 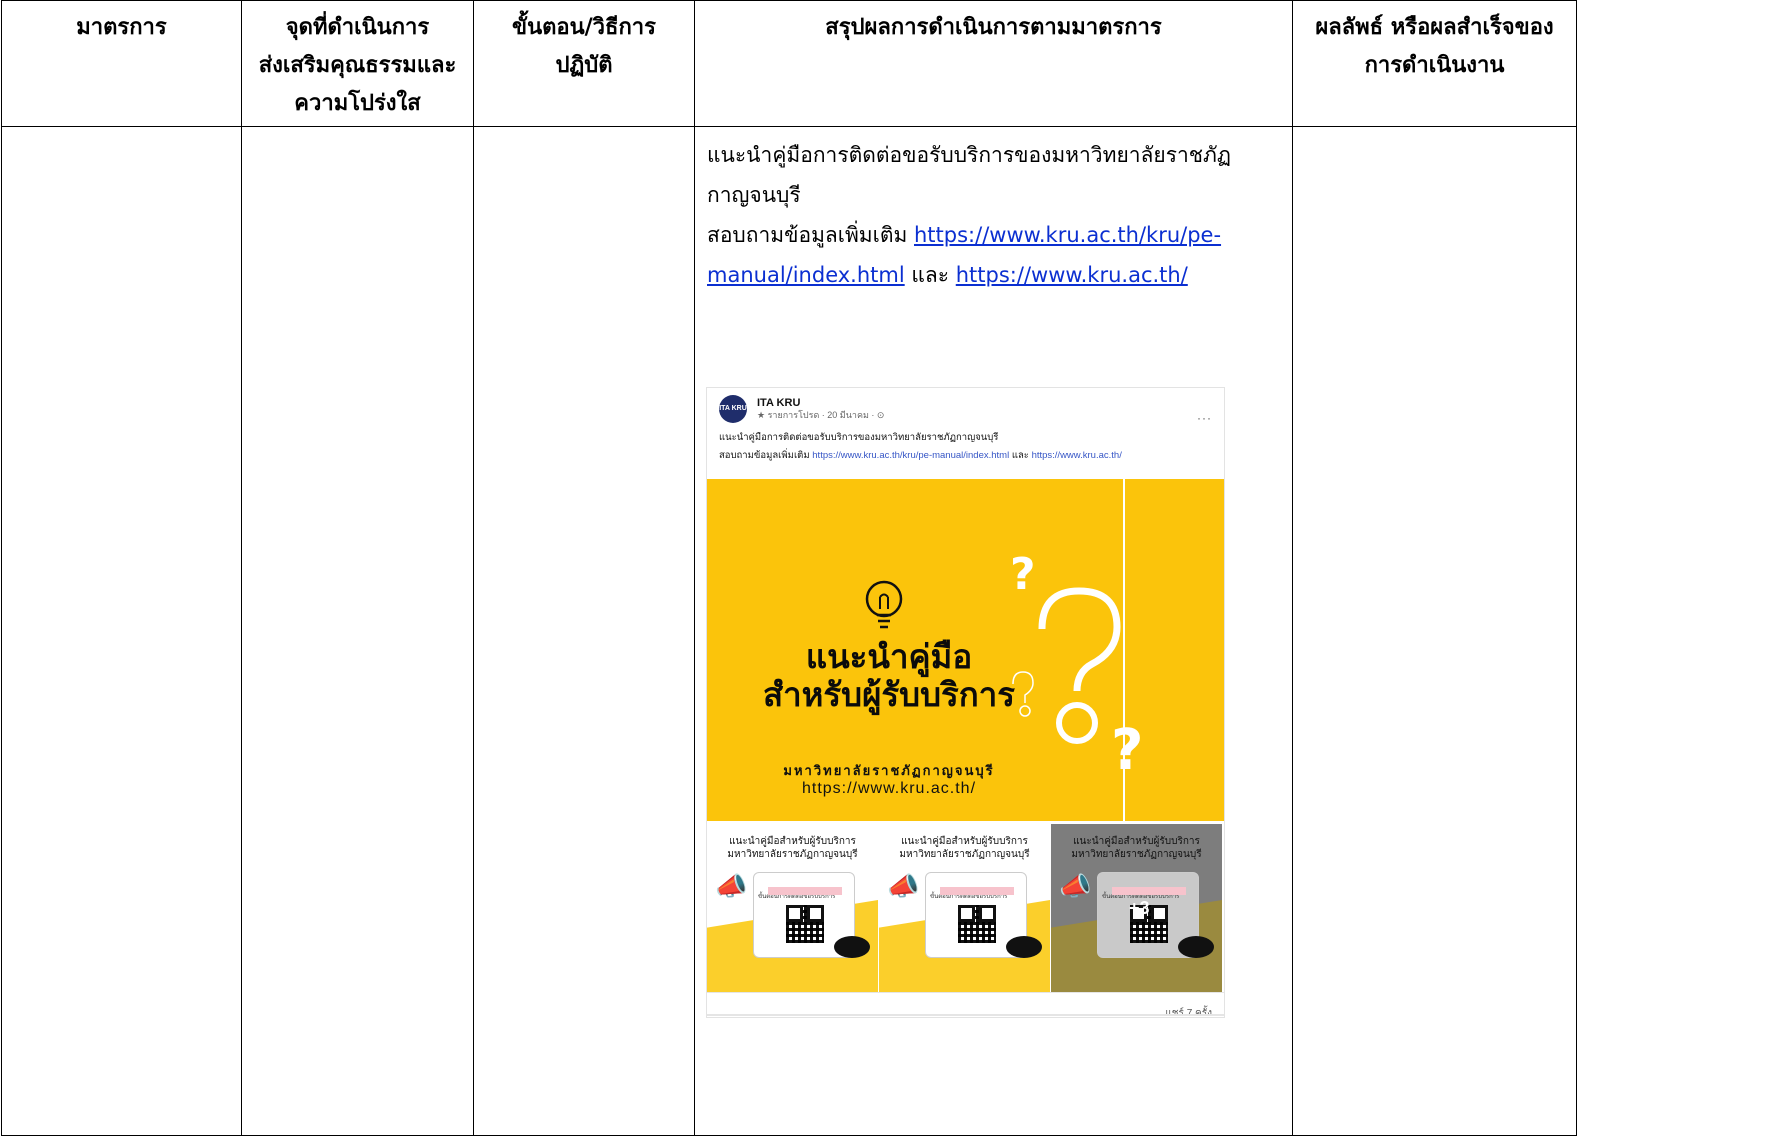 I want to click on more-photos-overlay: +3, so click(x=1139, y=908).